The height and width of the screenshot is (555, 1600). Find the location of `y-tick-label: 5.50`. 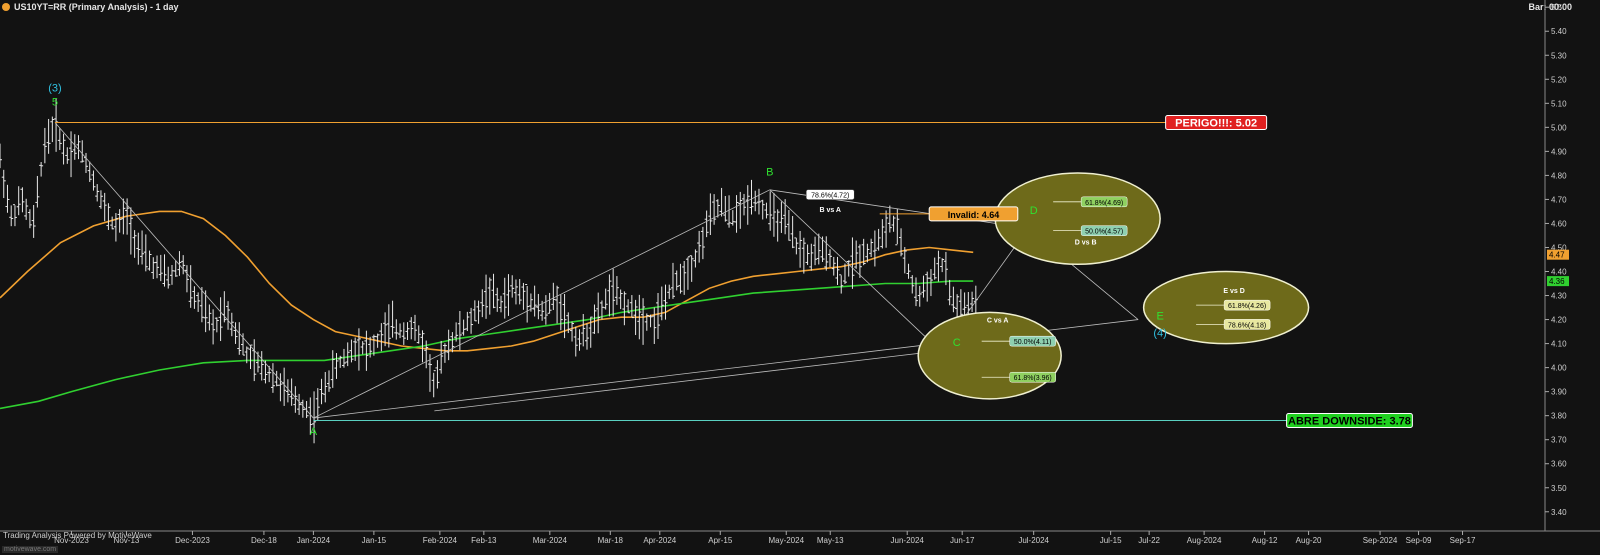

y-tick-label: 5.50 is located at coordinates (1559, 7).